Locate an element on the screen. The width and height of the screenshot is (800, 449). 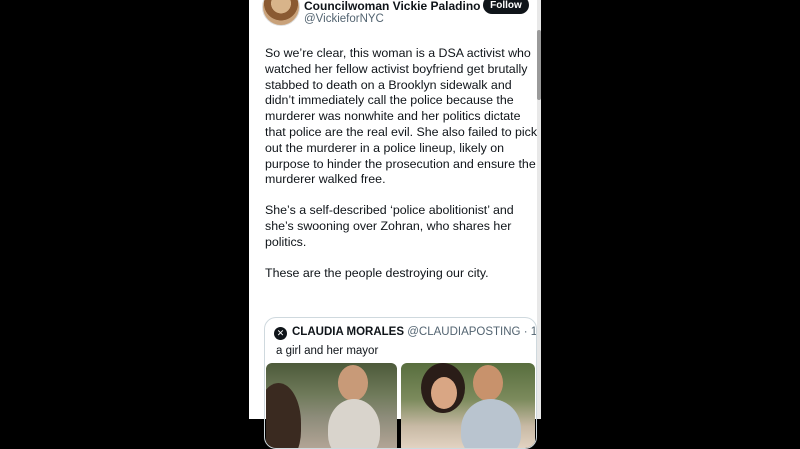
follow-button: Follow is located at coordinates (506, 7).